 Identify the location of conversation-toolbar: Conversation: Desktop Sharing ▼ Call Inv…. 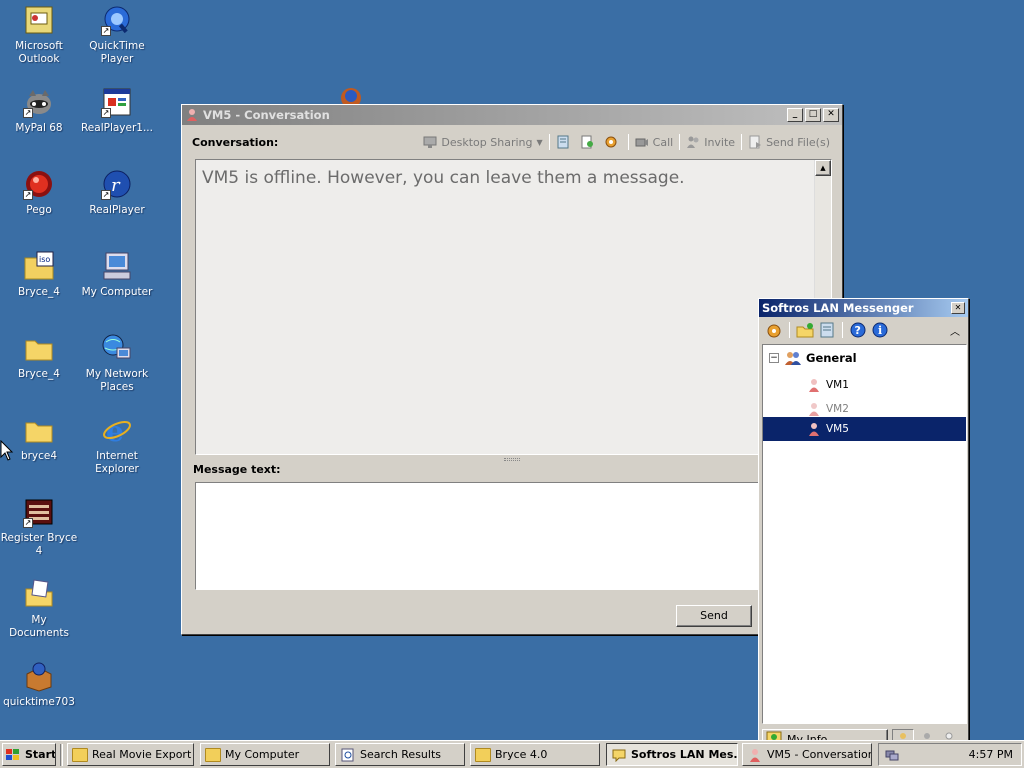
(512, 142).